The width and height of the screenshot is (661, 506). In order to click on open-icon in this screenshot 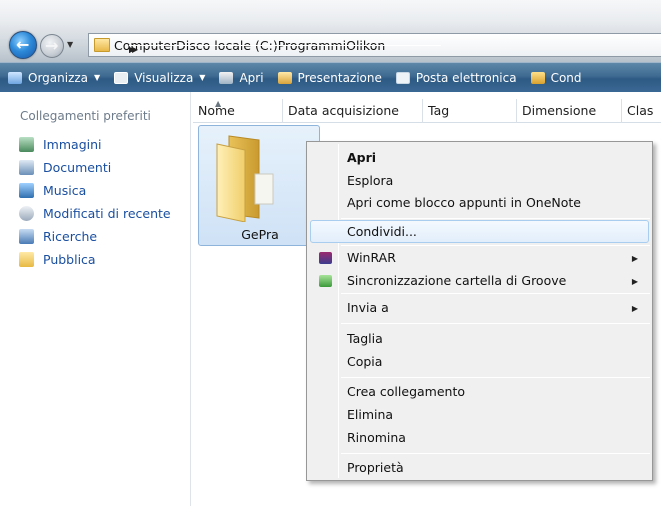, I will do `click(226, 77)`.